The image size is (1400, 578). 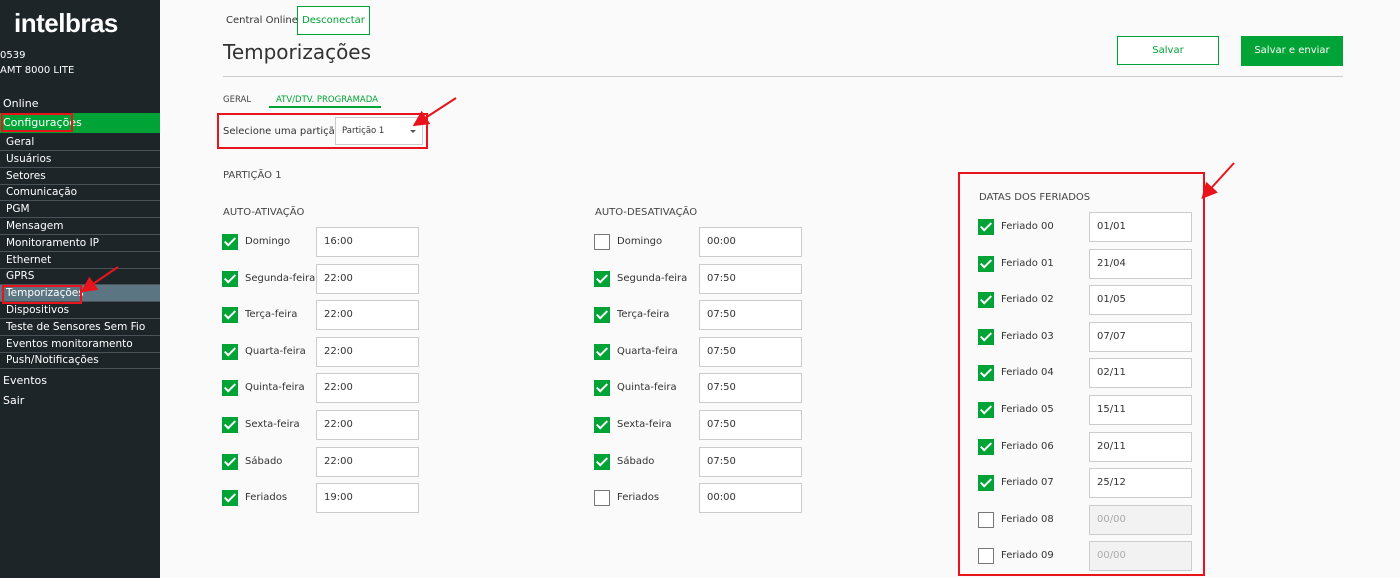 I want to click on arrow-to-temporizacoes, so click(x=99, y=279).